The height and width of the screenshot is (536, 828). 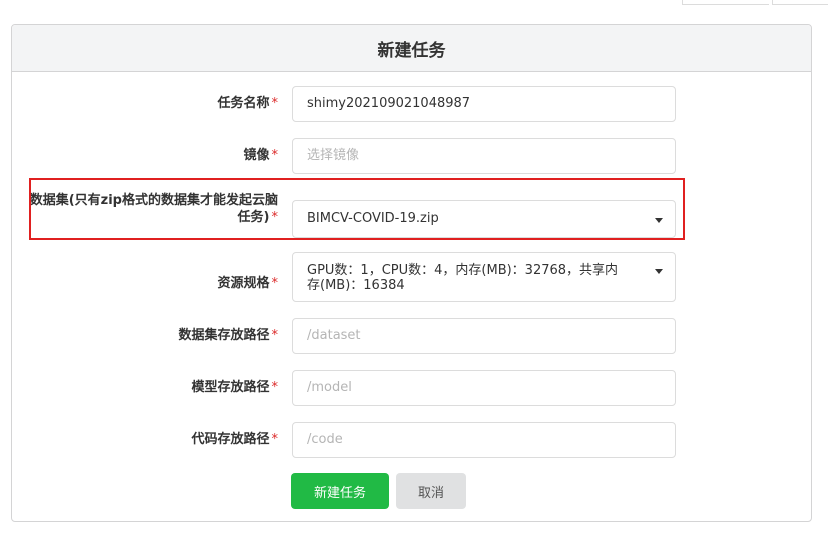 I want to click on top-tab-bar, so click(x=414, y=3).